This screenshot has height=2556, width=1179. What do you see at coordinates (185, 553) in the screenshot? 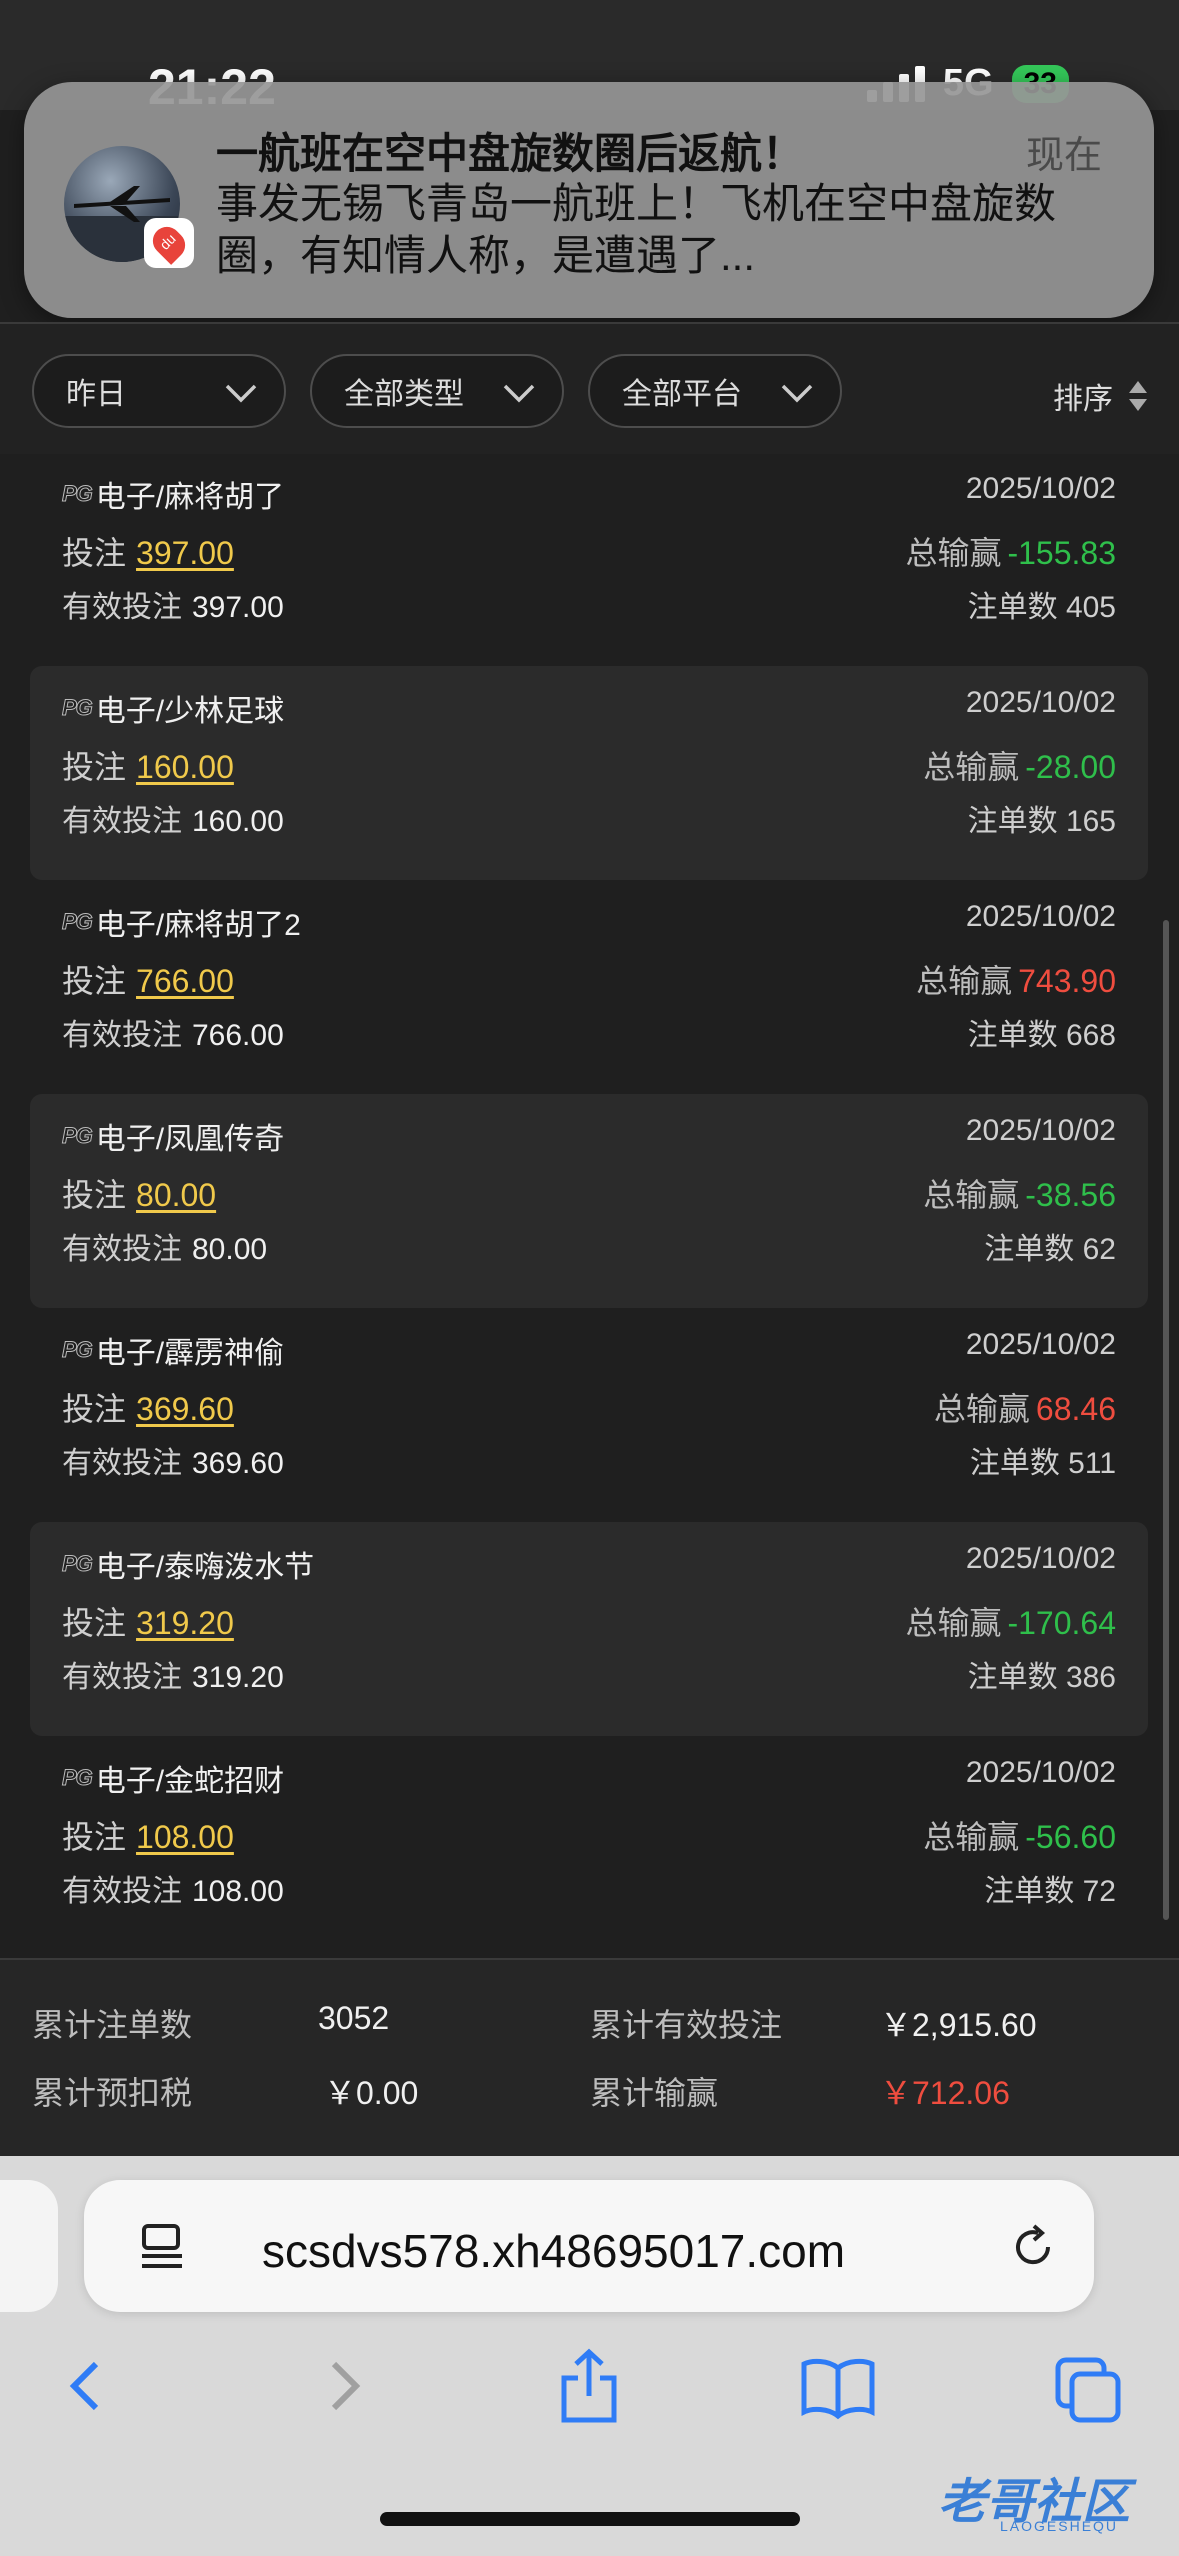
I see `bet-amount-link: 397.00` at bounding box center [185, 553].